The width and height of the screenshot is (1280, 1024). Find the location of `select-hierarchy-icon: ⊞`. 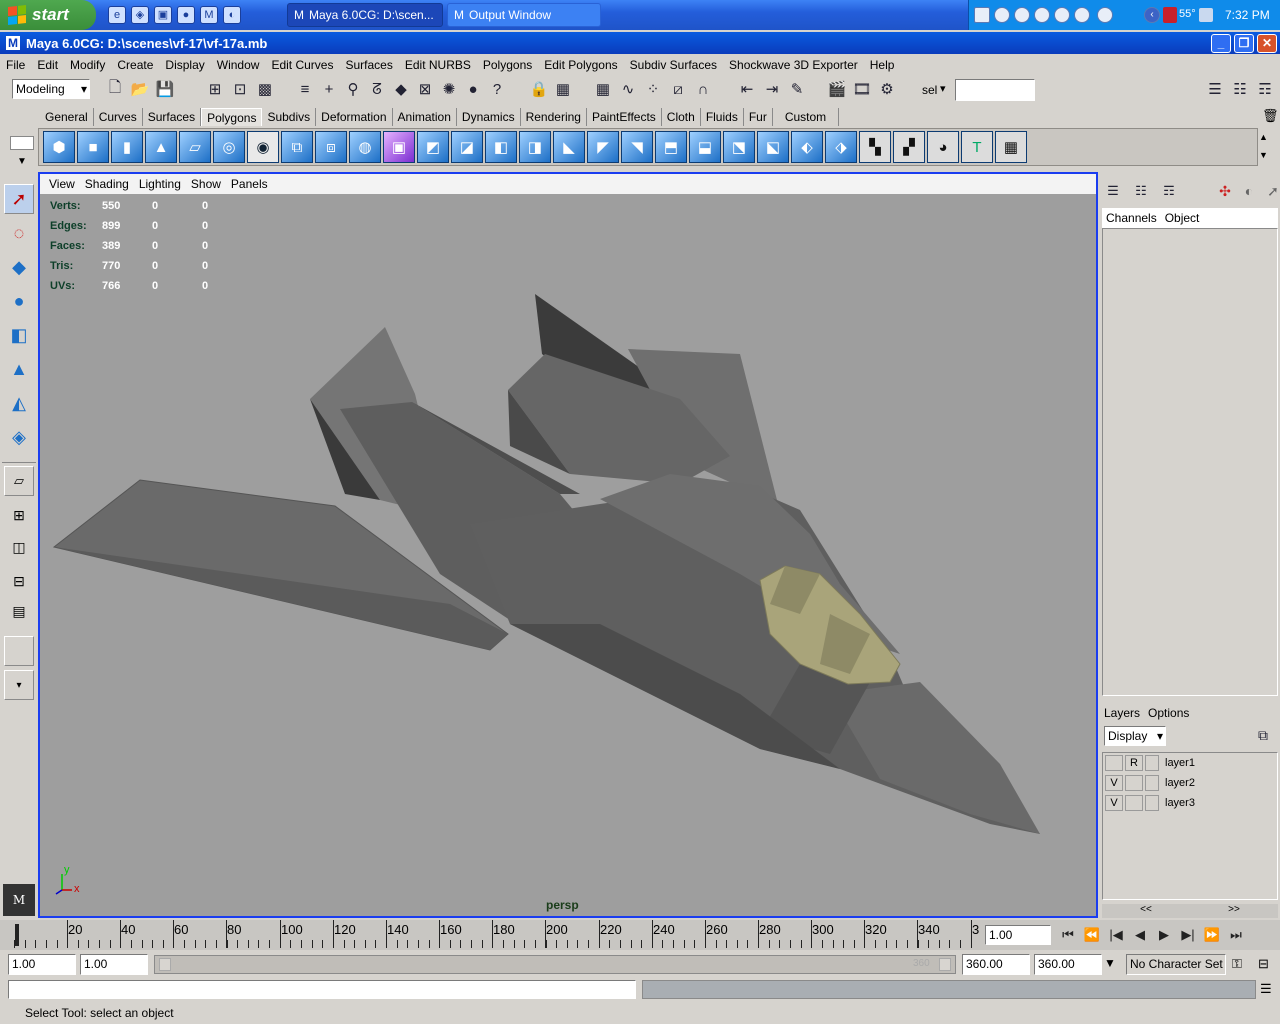

select-hierarchy-icon: ⊞ is located at coordinates (215, 89).